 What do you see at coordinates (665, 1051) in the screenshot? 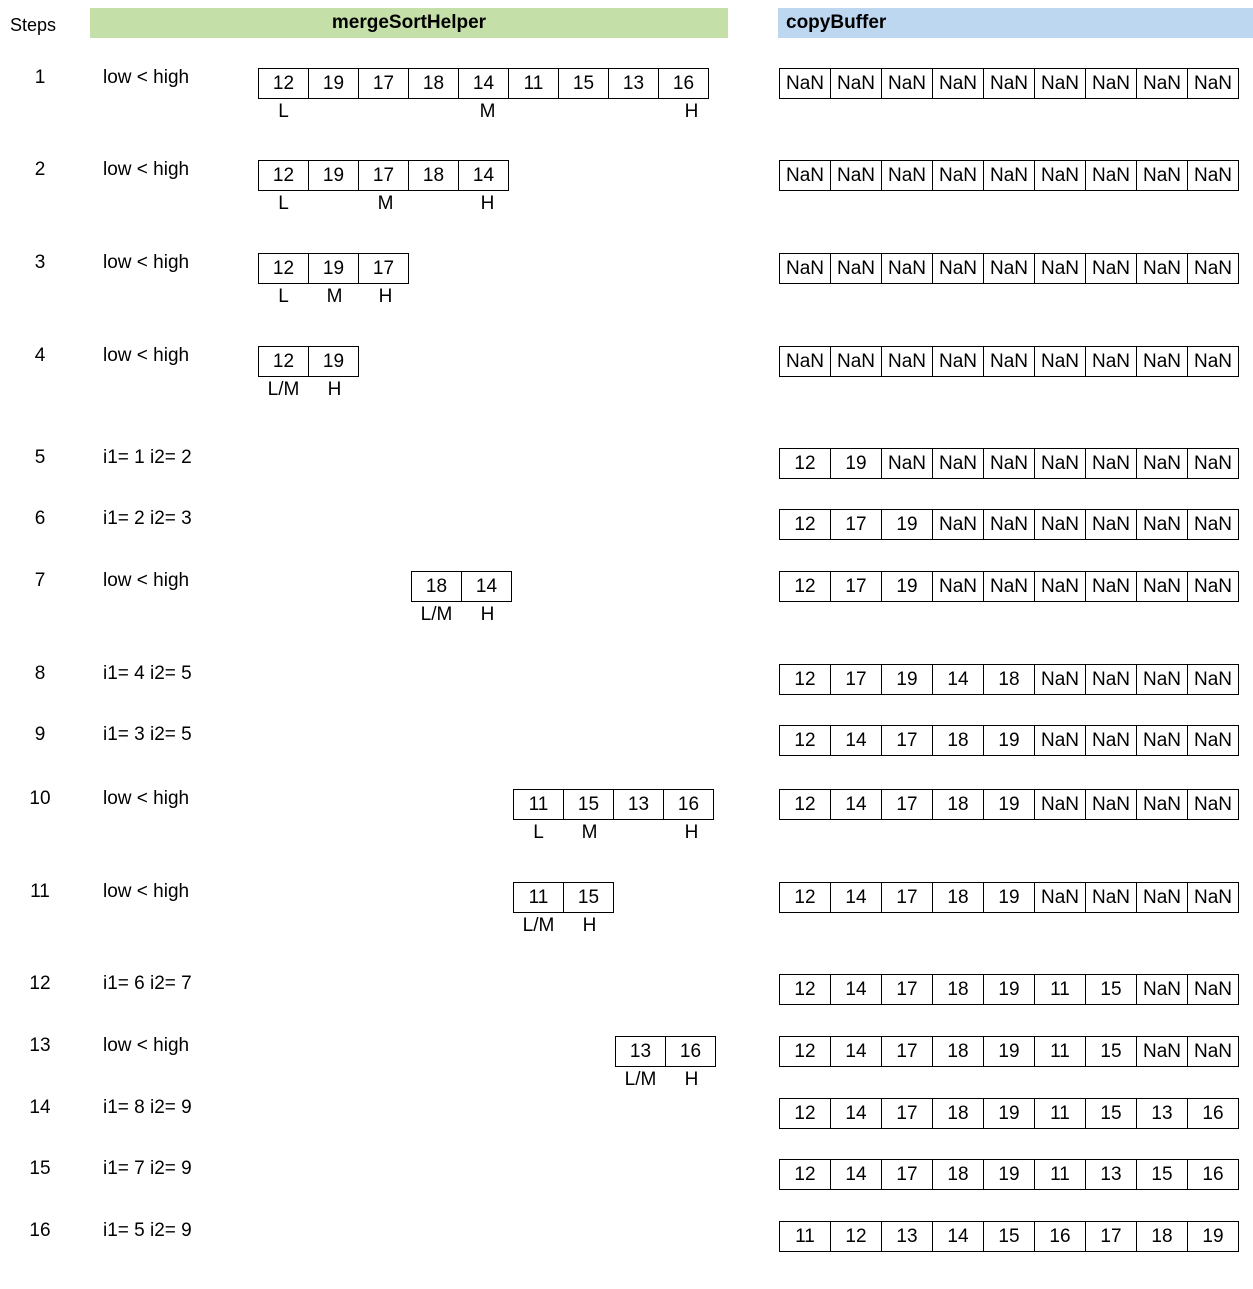
I see `merge-sort-array: 13 16` at bounding box center [665, 1051].